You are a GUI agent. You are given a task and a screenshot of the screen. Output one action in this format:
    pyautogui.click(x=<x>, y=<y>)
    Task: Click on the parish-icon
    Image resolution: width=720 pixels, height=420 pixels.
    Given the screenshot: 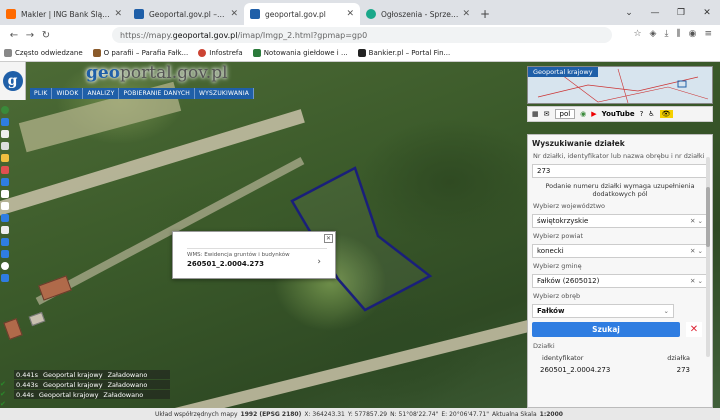 What is the action you would take?
    pyautogui.click(x=96, y=53)
    